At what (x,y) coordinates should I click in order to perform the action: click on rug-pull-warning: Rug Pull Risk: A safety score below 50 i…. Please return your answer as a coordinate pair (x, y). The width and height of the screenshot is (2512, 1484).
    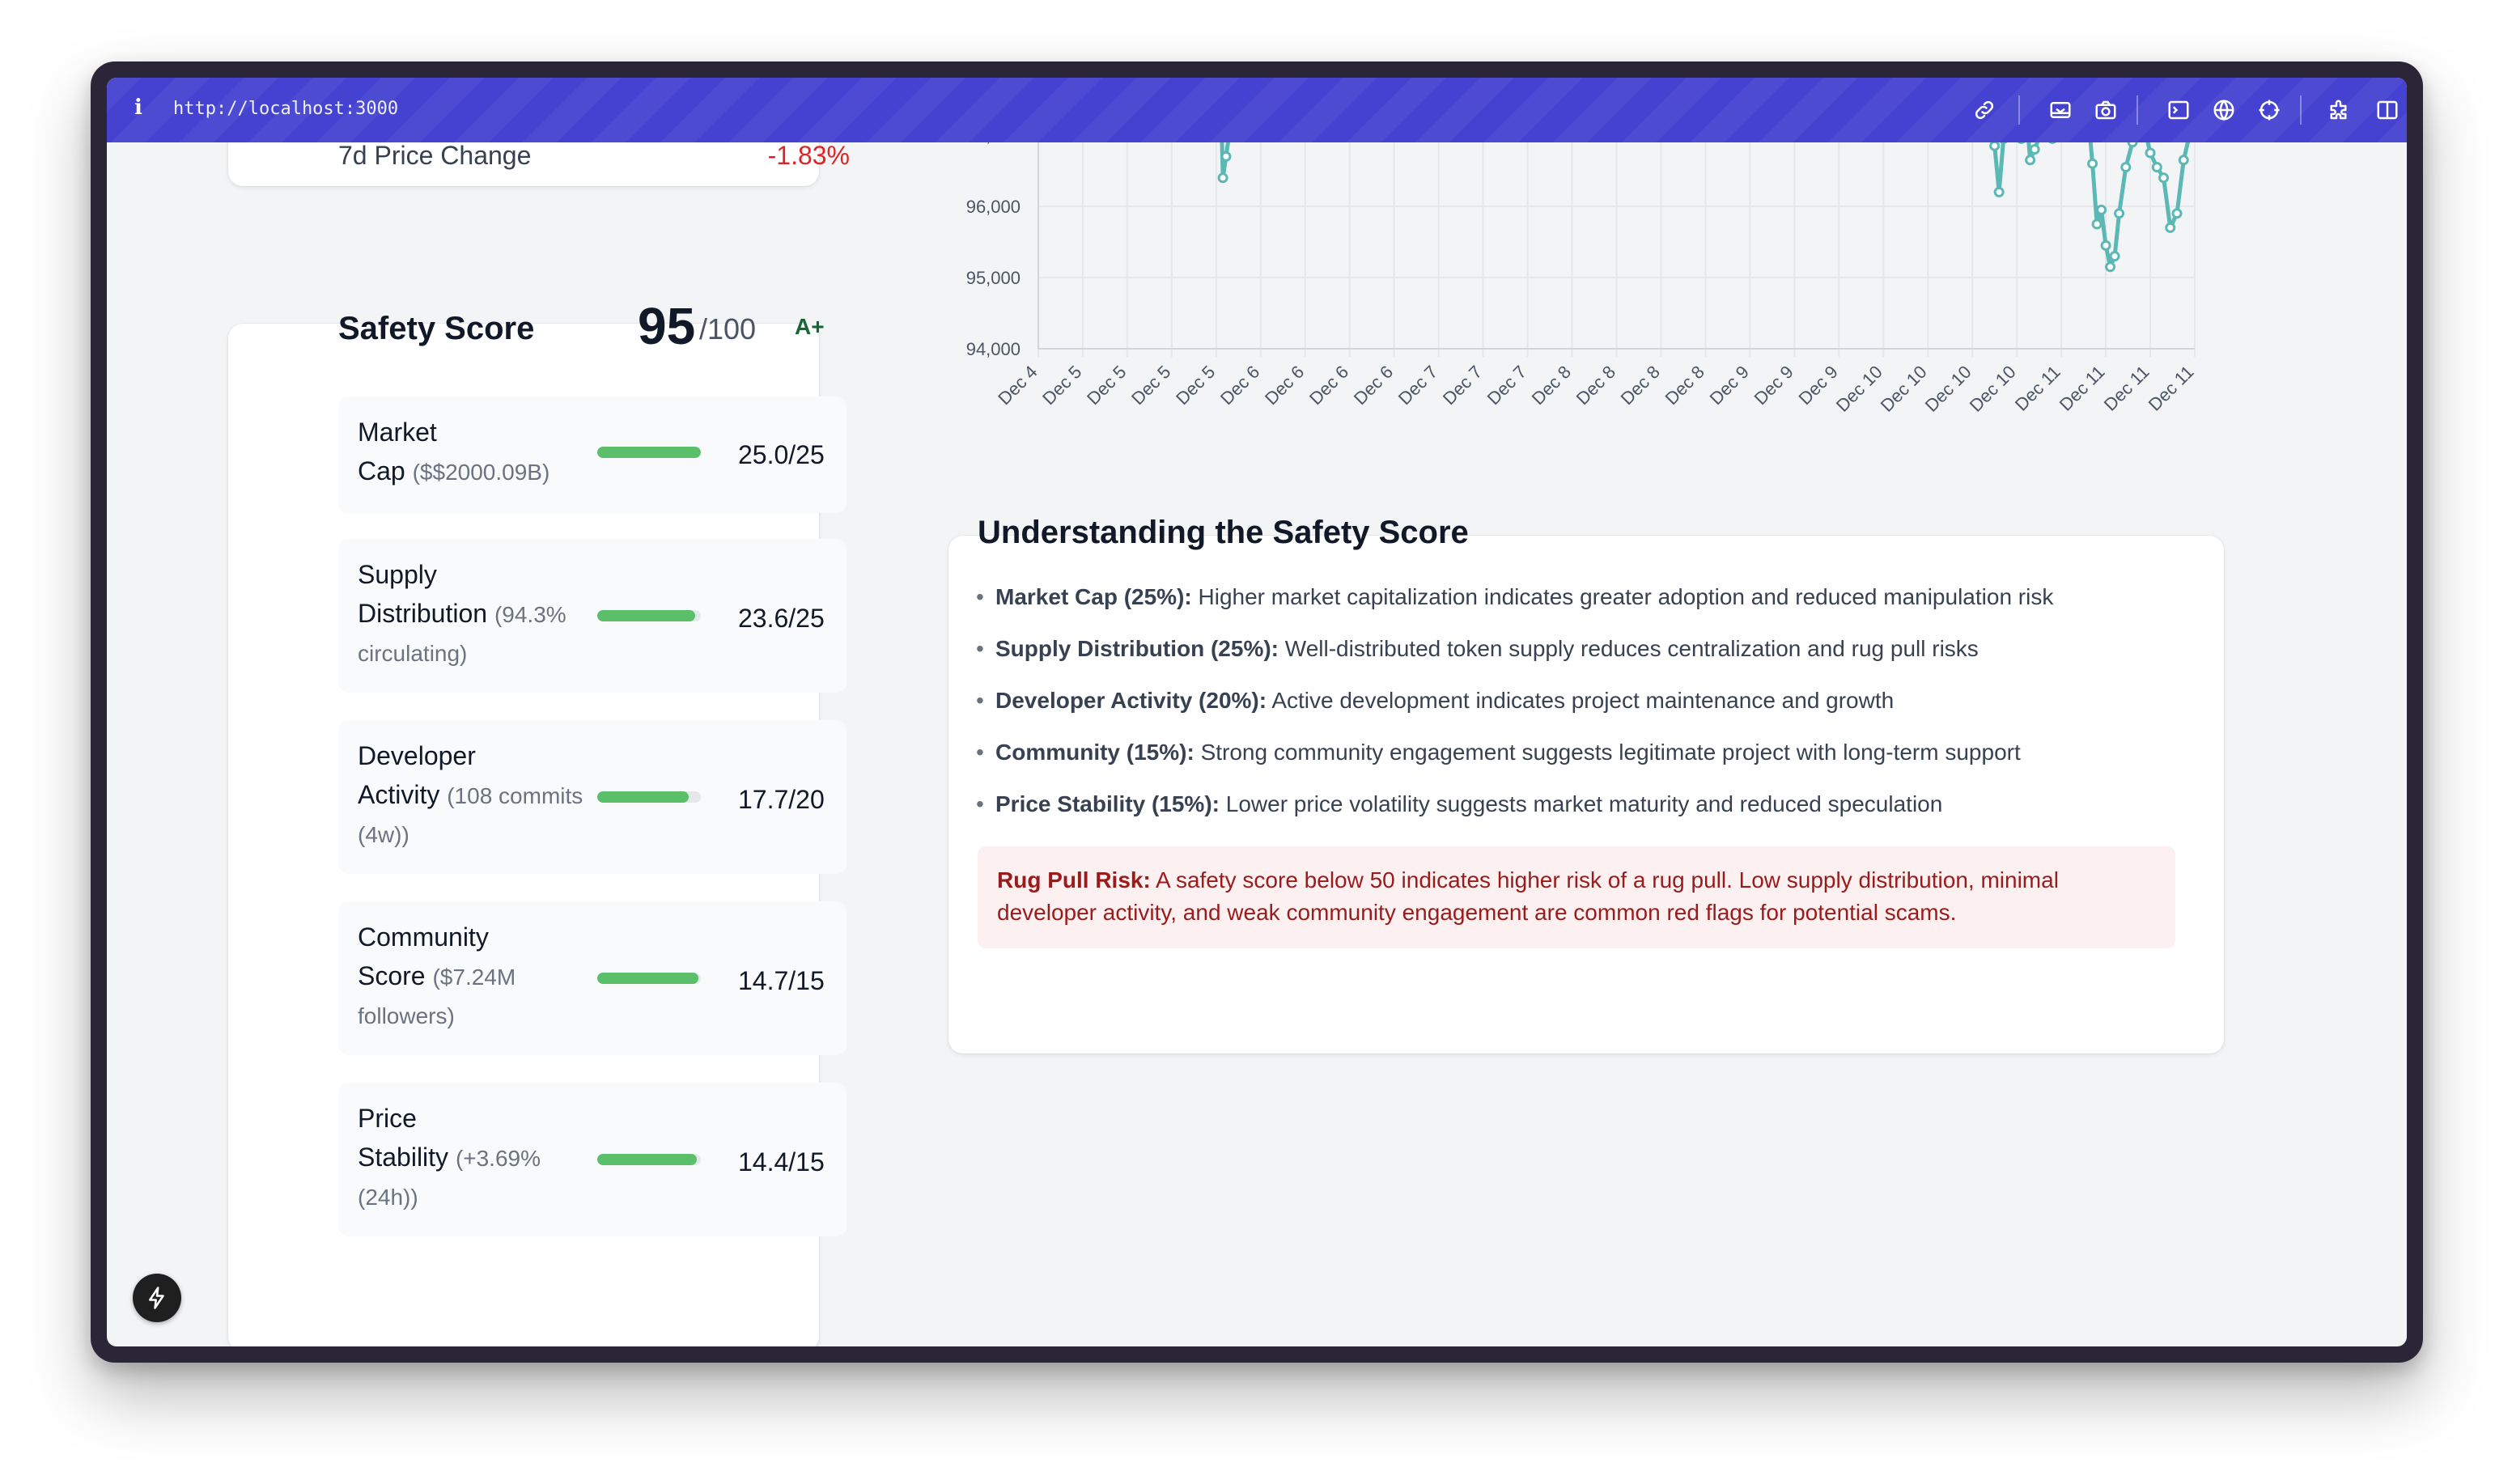
    Looking at the image, I should click on (1576, 897).